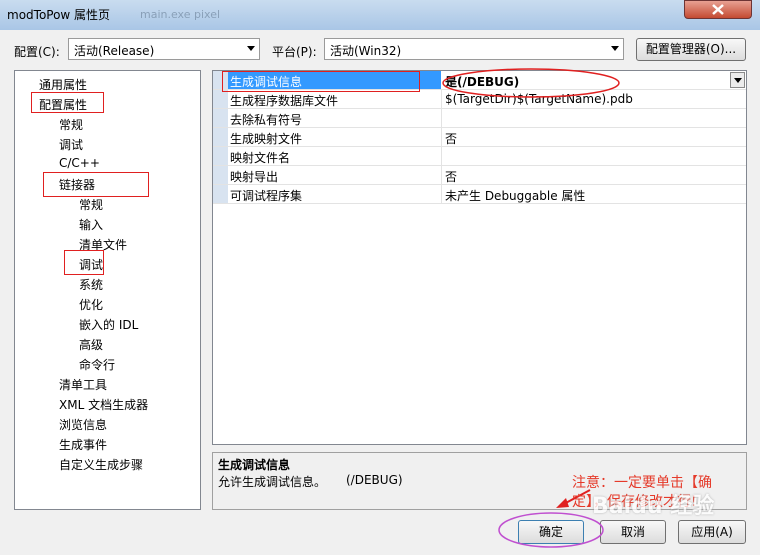 The width and height of the screenshot is (760, 555). Describe the element at coordinates (653, 506) in the screenshot. I see `watermark-logo: Baidu 经验` at that location.